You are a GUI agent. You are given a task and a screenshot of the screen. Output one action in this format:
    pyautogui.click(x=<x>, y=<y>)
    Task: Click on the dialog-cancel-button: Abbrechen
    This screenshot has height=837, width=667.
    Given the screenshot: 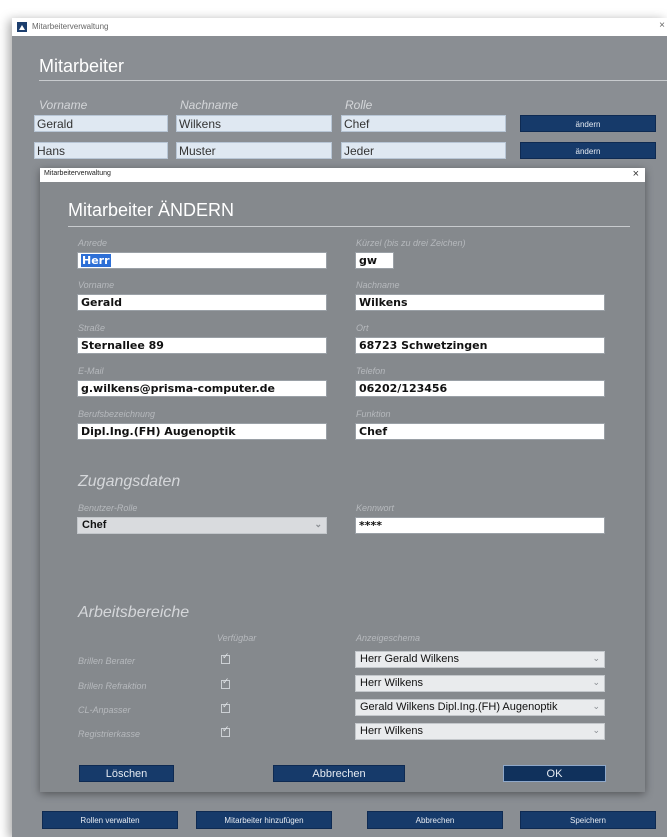 What is the action you would take?
    pyautogui.click(x=339, y=773)
    